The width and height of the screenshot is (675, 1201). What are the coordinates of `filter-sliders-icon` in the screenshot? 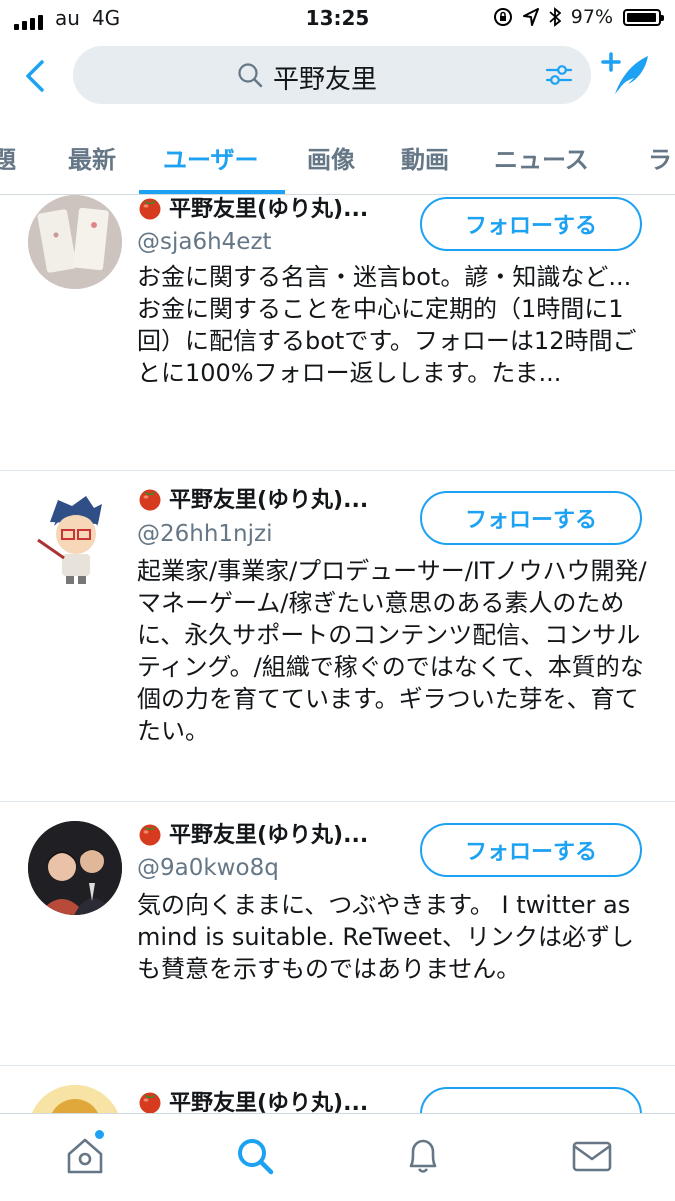 It's located at (559, 75).